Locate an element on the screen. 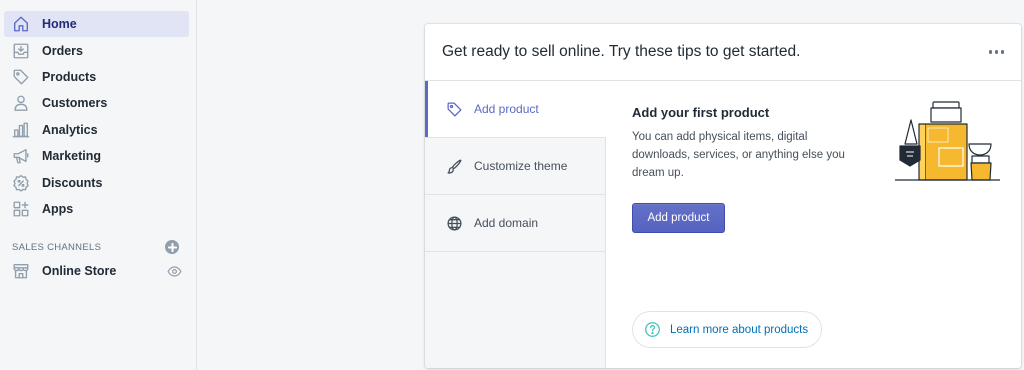 The height and width of the screenshot is (370, 1024). nav-item-customers: Customers is located at coordinates (96, 103).